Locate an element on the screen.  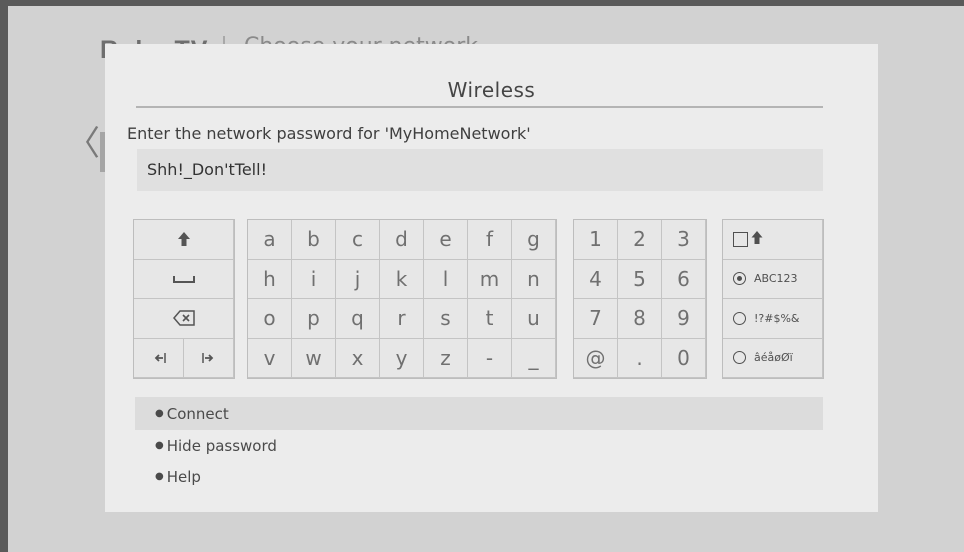
space-icon is located at coordinates (184, 279).